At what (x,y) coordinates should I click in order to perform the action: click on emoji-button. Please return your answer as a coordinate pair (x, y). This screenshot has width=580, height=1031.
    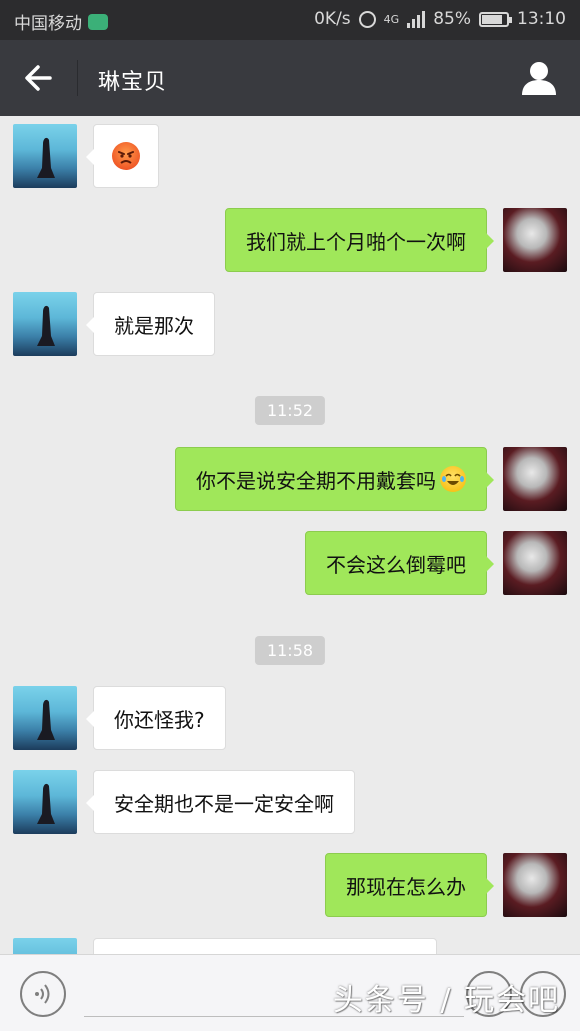
    Looking at the image, I should click on (489, 994).